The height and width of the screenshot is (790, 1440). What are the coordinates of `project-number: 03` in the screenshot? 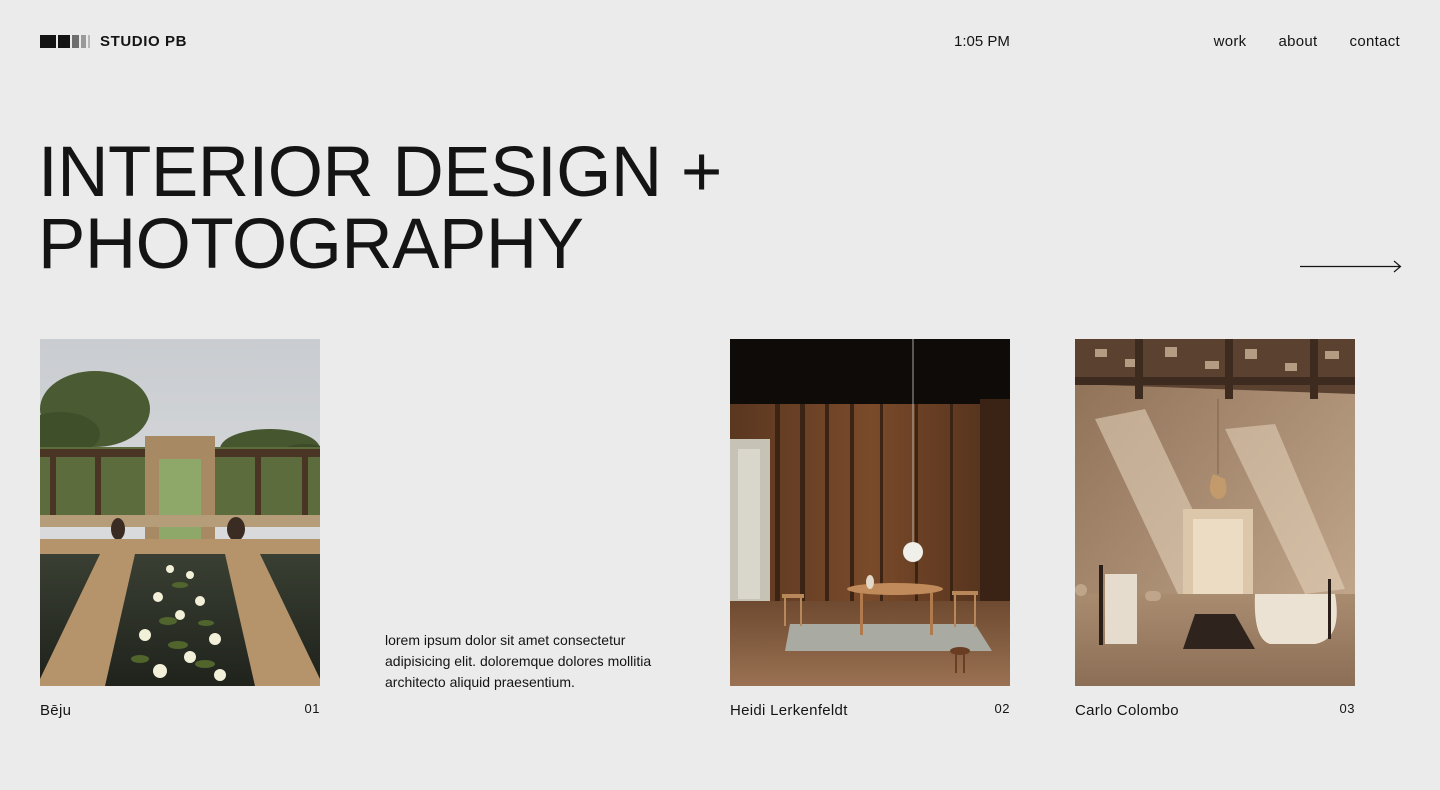 It's located at (1347, 708).